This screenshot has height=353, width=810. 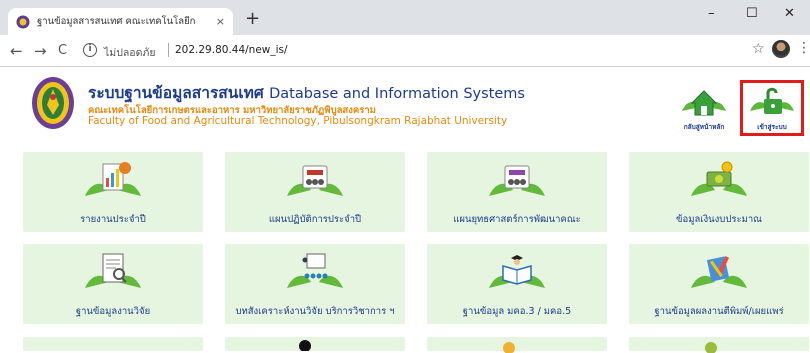 What do you see at coordinates (704, 127) in the screenshot?
I see `home-button-label: กลับสู่หน้าหลัก` at bounding box center [704, 127].